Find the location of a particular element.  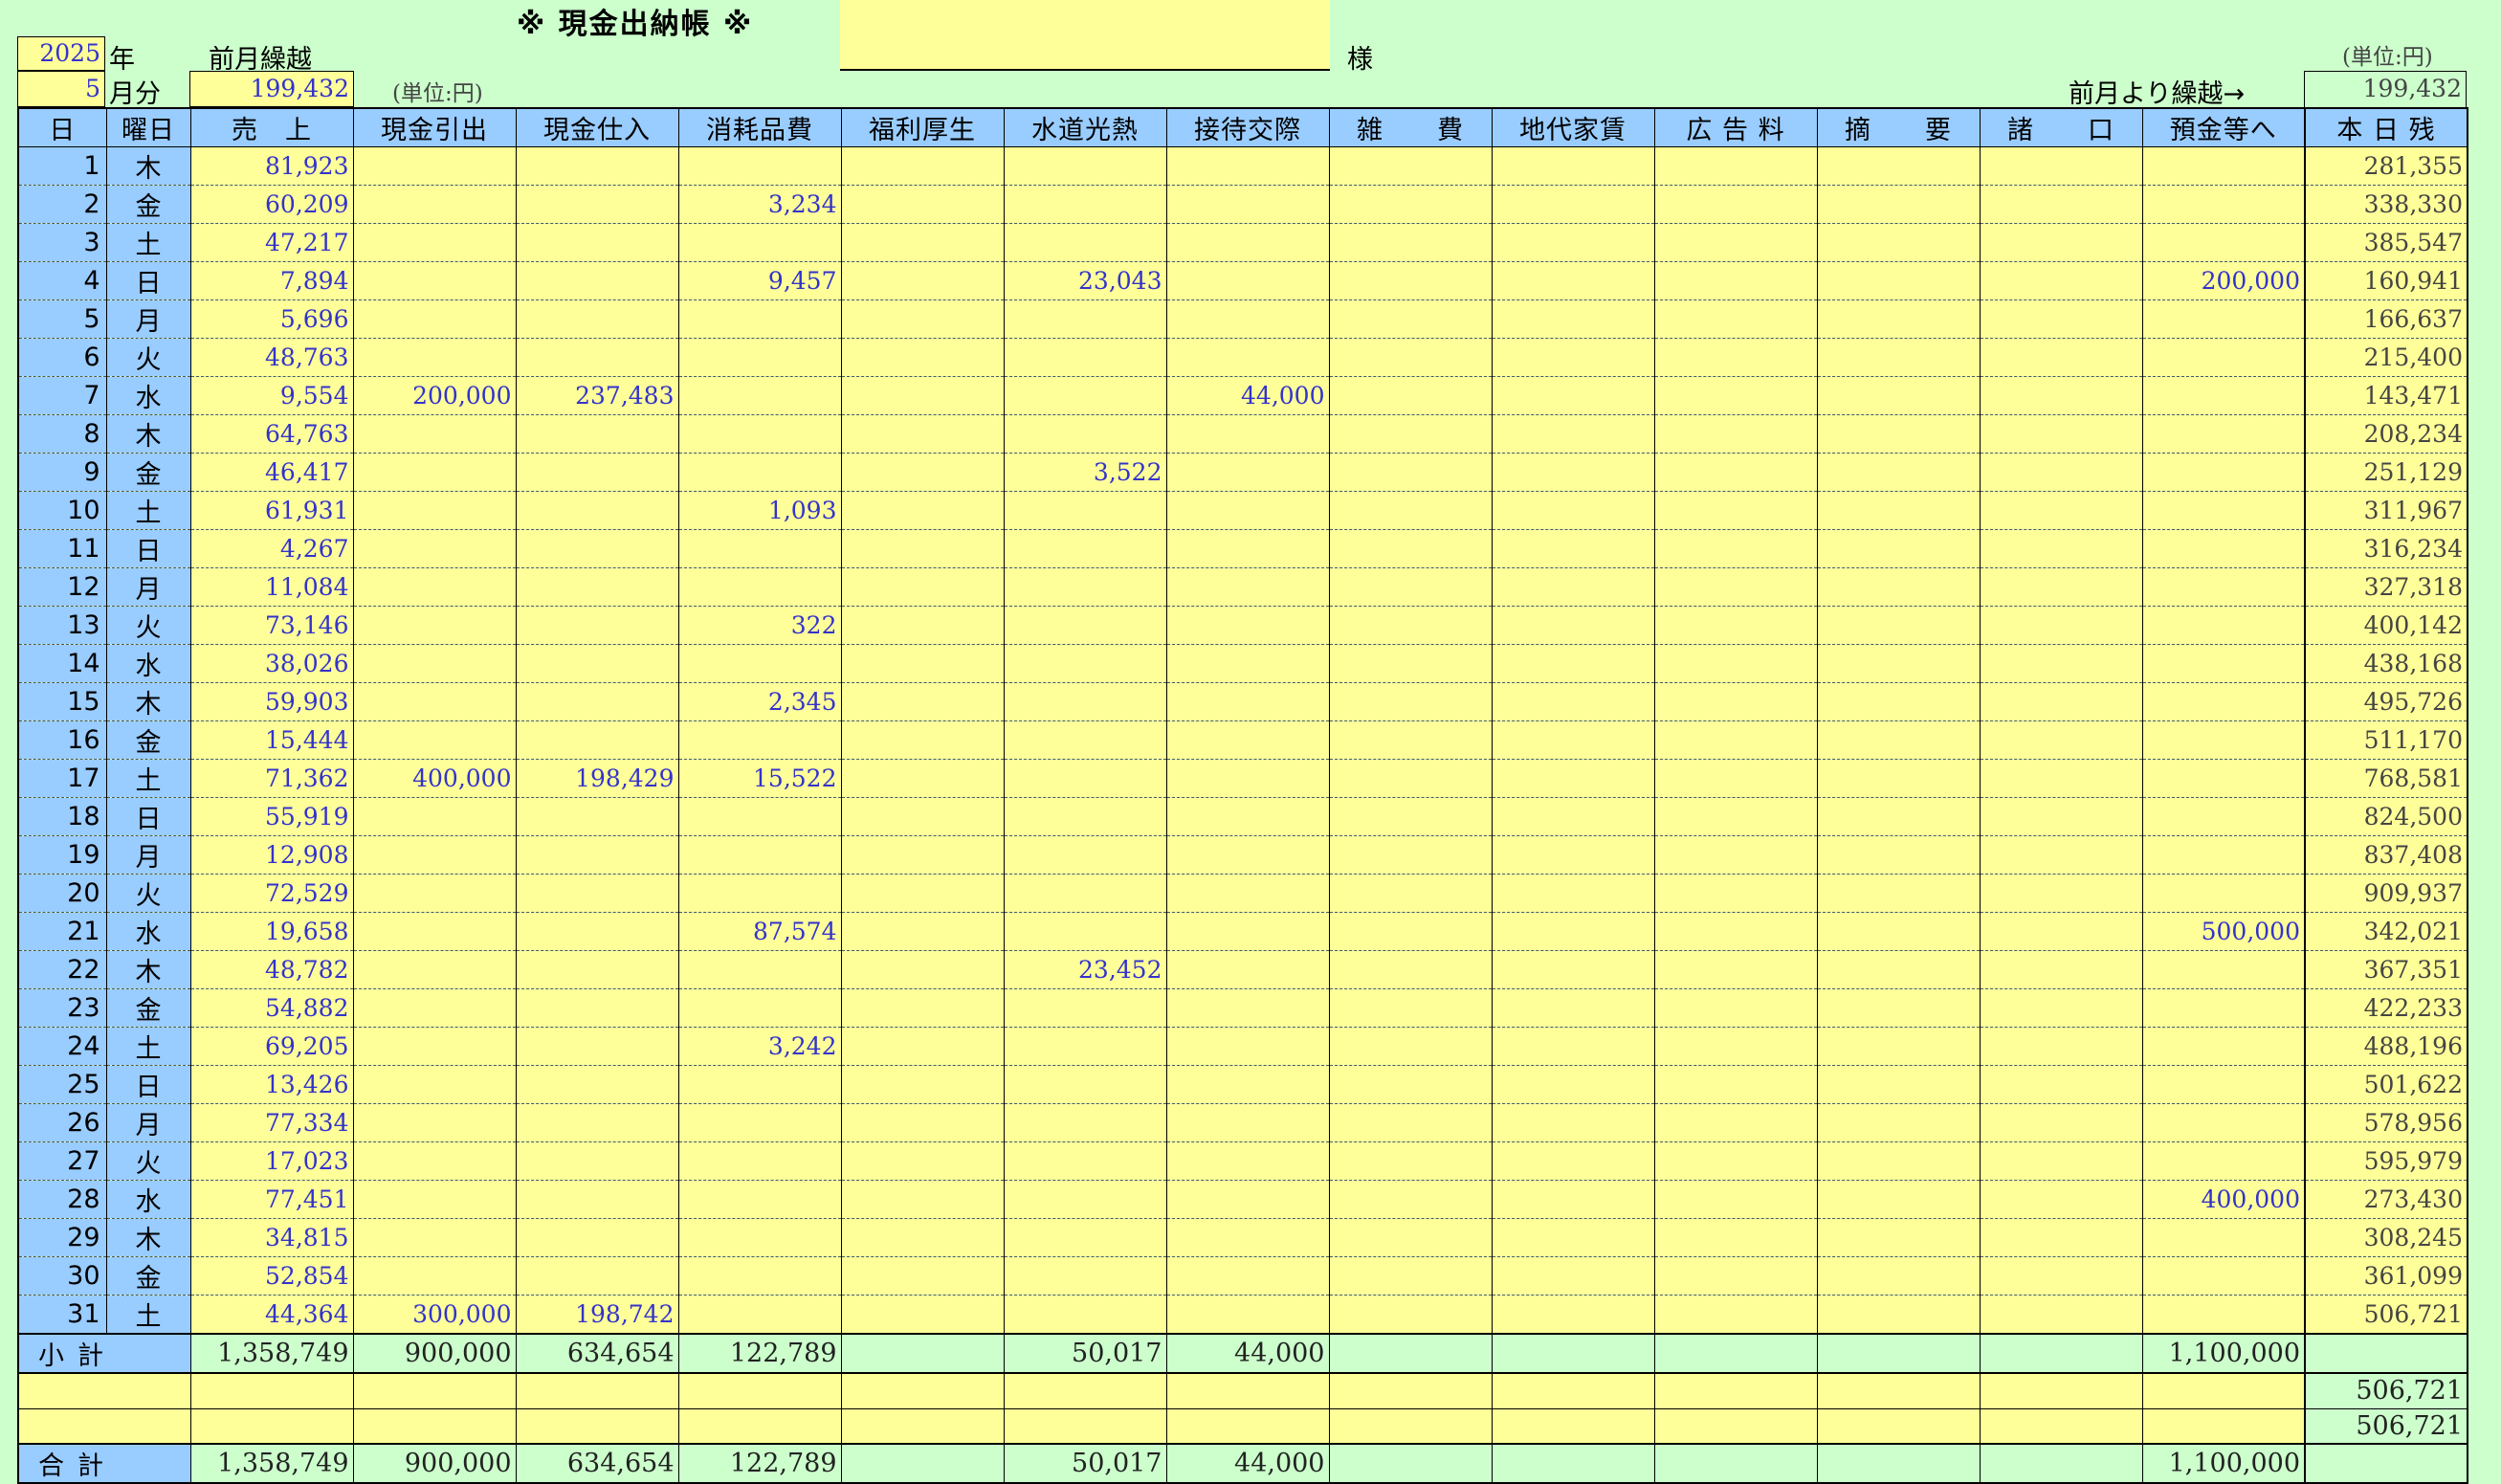

blank-supplies-expense-cell is located at coordinates (760, 1426).